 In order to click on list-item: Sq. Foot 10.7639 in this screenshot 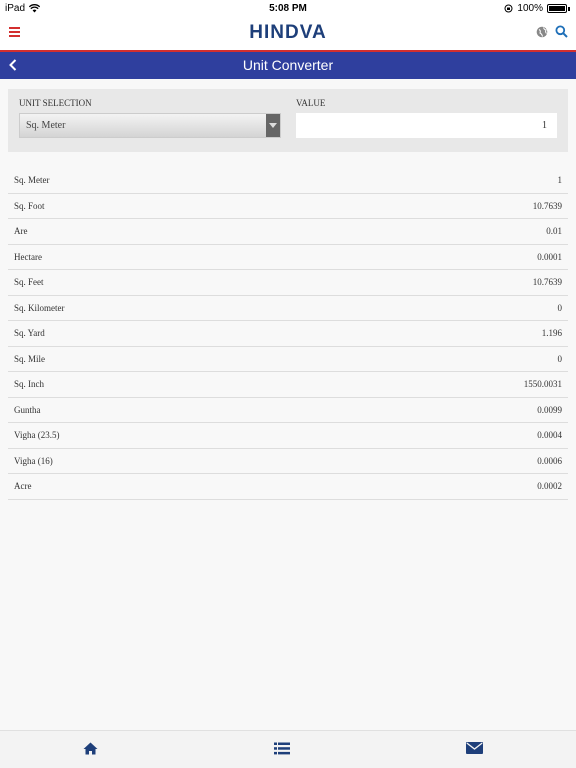, I will do `click(288, 206)`.